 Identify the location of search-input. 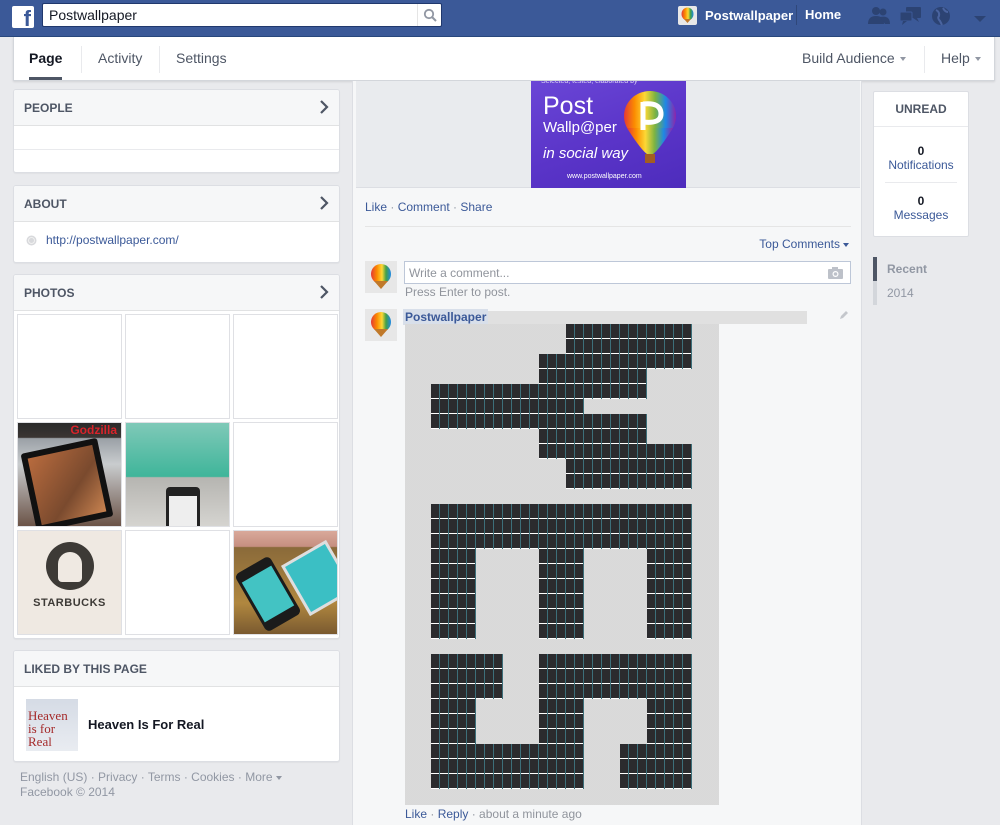
(228, 15).